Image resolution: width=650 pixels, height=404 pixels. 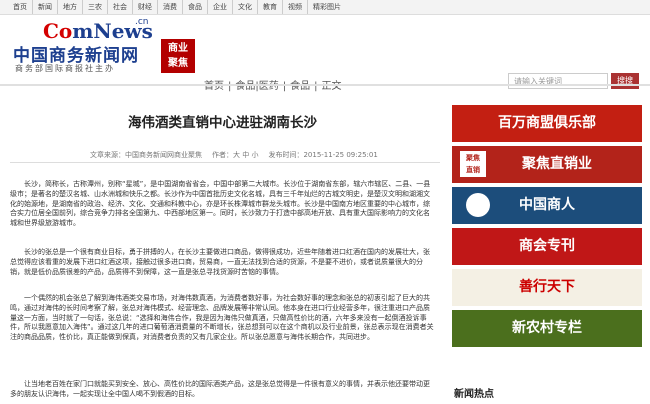 What do you see at coordinates (625, 81) in the screenshot?
I see `search-button: 搜搜` at bounding box center [625, 81].